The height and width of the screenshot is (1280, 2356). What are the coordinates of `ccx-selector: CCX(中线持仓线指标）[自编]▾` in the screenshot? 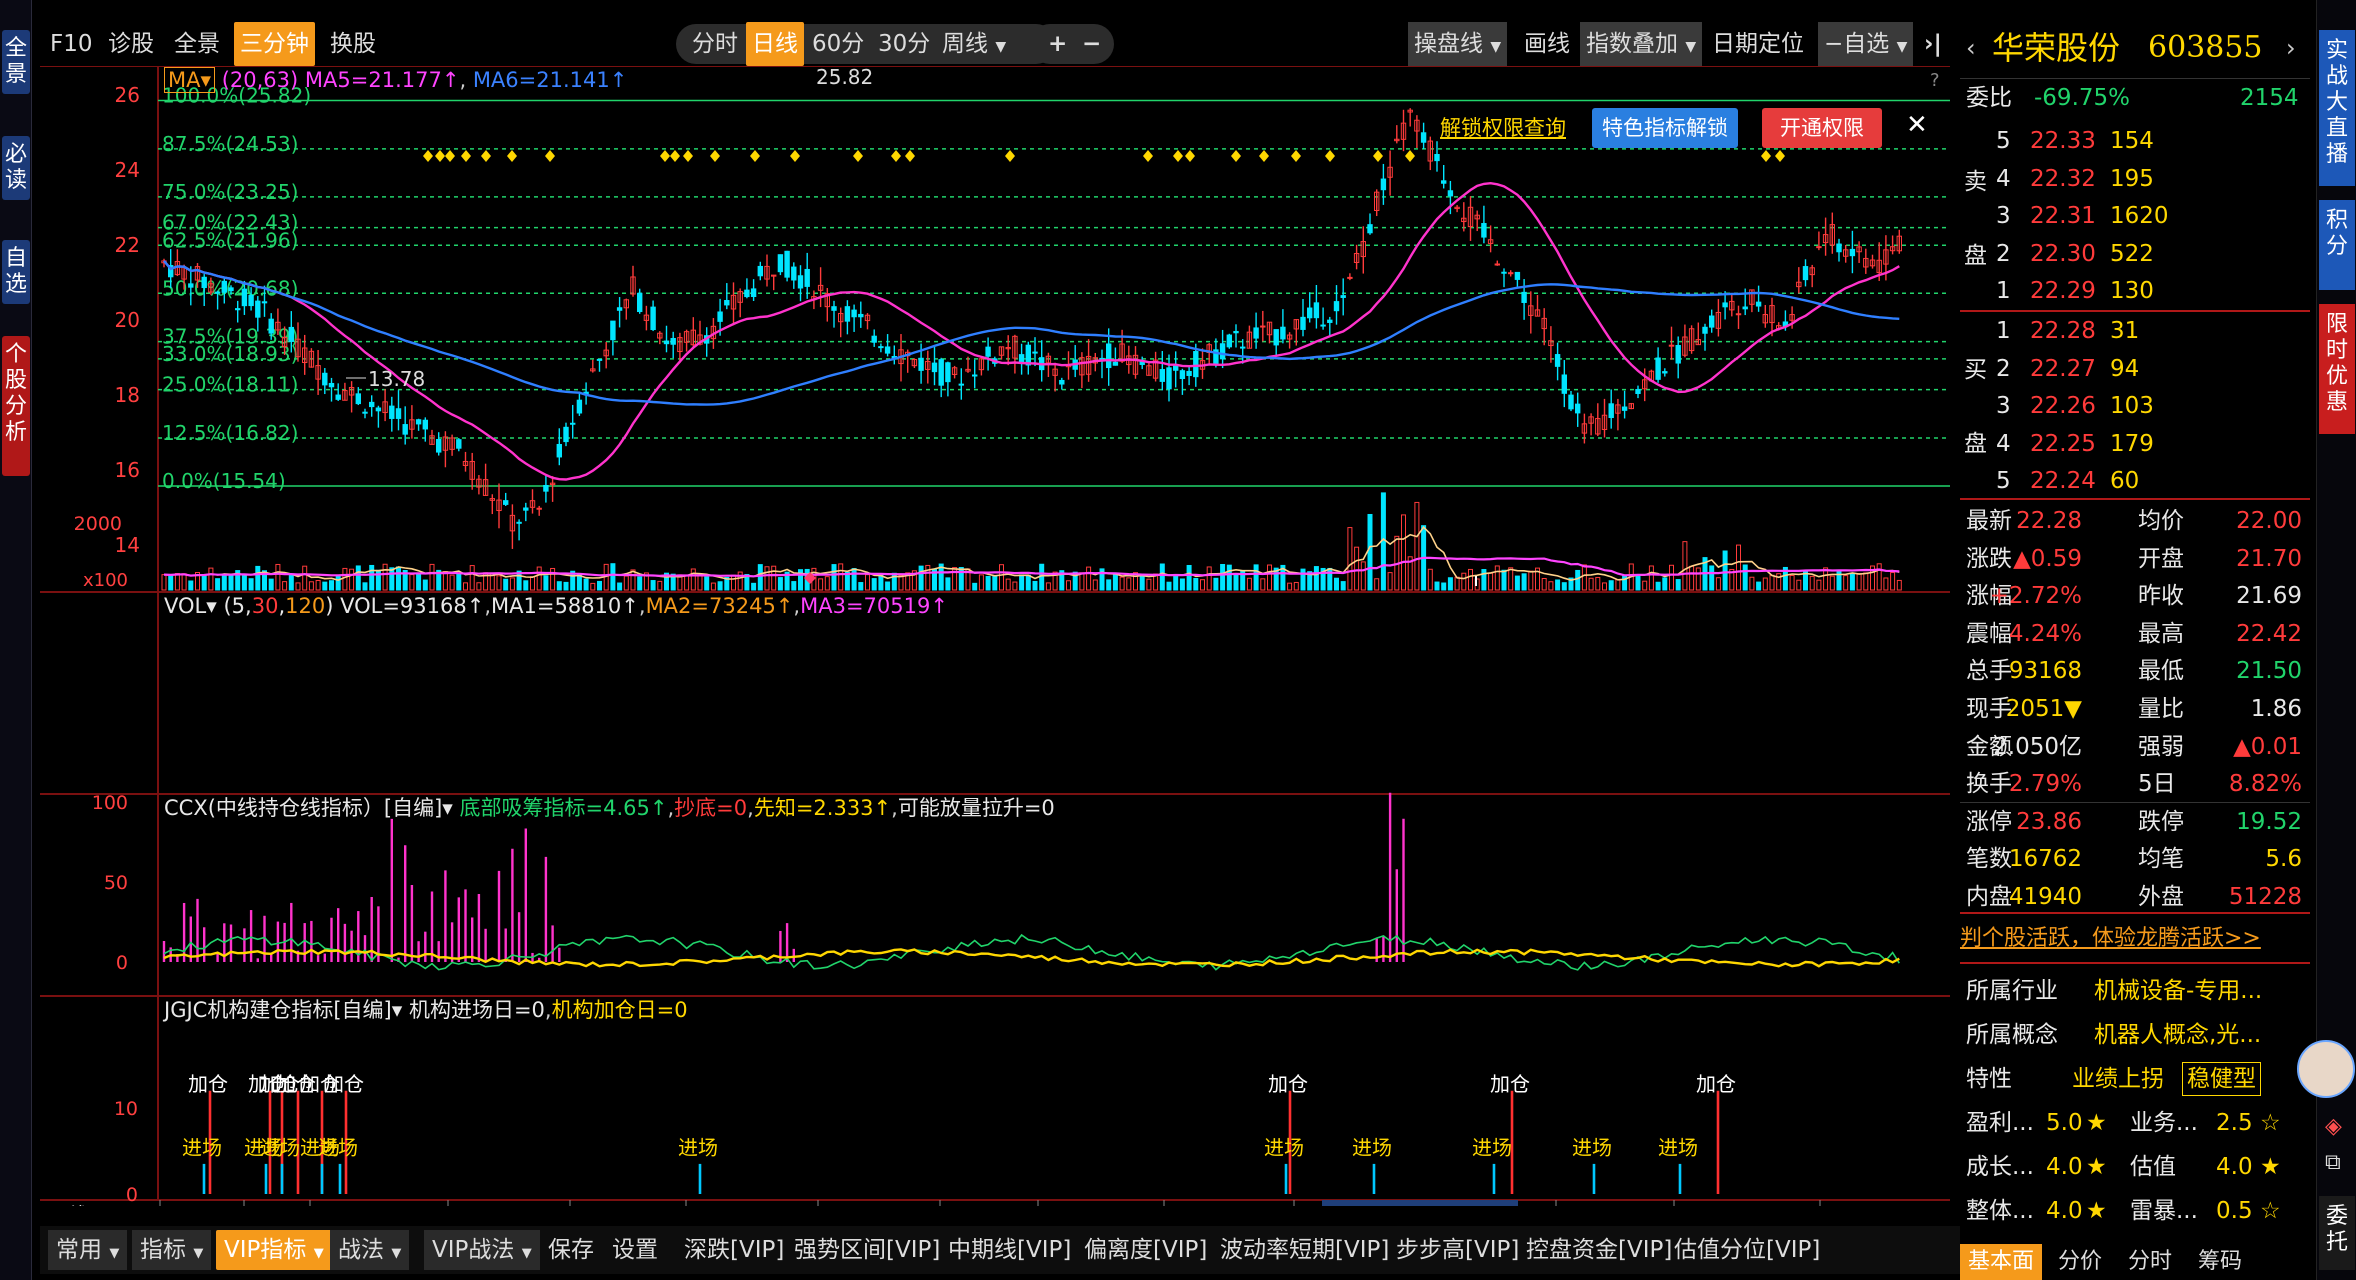 It's located at (308, 808).